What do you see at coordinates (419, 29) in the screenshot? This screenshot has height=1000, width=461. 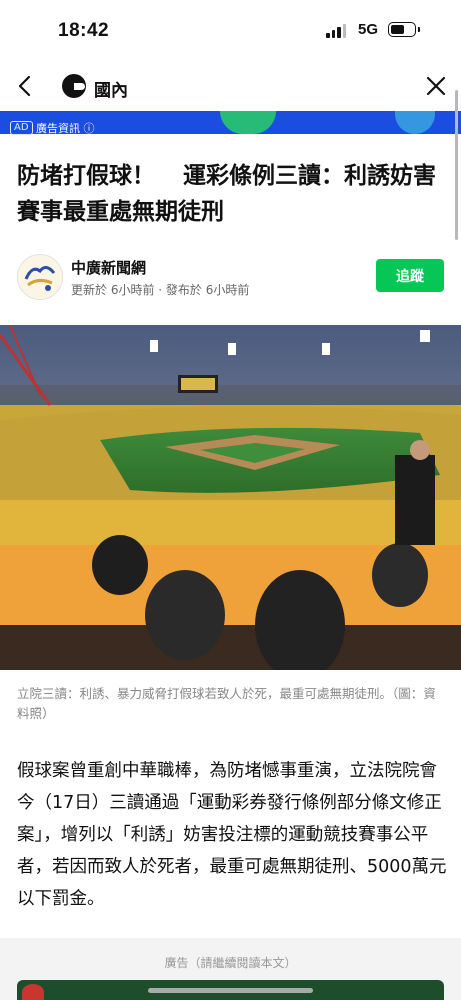 I see `battery-tip` at bounding box center [419, 29].